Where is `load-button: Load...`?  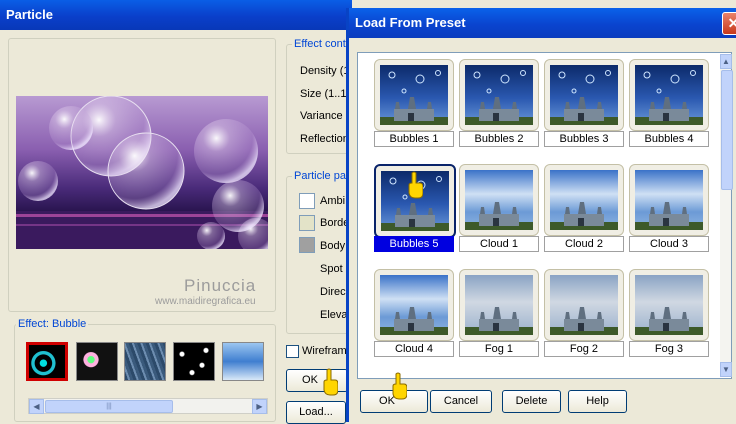
load-button: Load... is located at coordinates (316, 412).